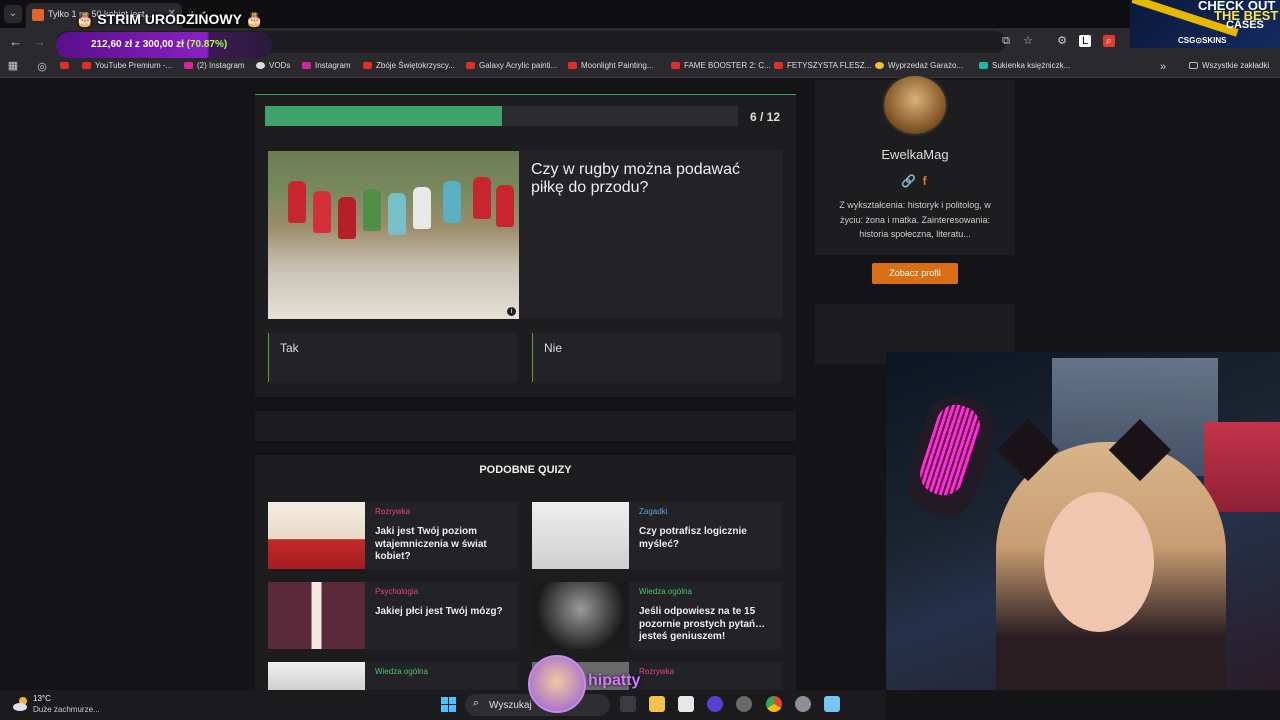 The image size is (1280, 720). Describe the element at coordinates (476, 703) in the screenshot. I see `search-icon: ⌕` at that location.